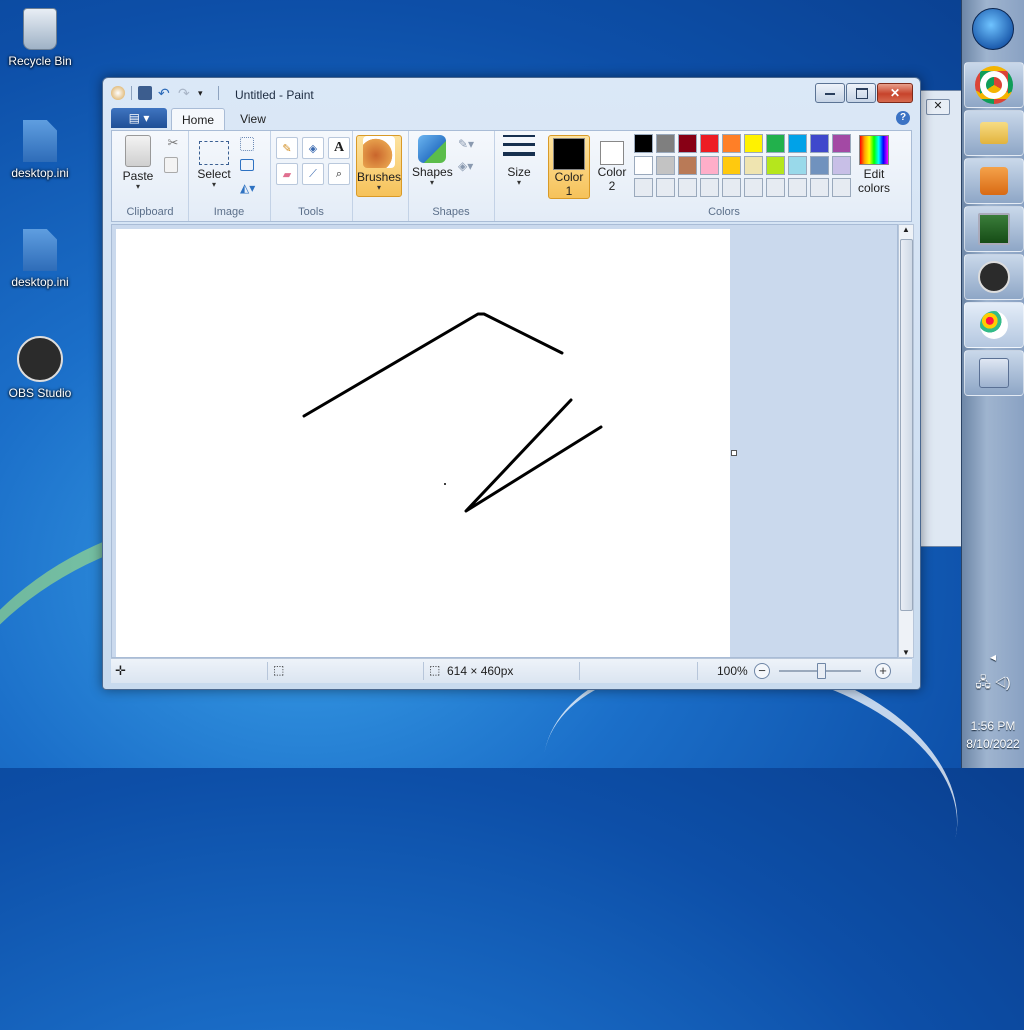 The width and height of the screenshot is (1024, 1030). What do you see at coordinates (874, 174) in the screenshot?
I see `edit-colors-label: Edit` at bounding box center [874, 174].